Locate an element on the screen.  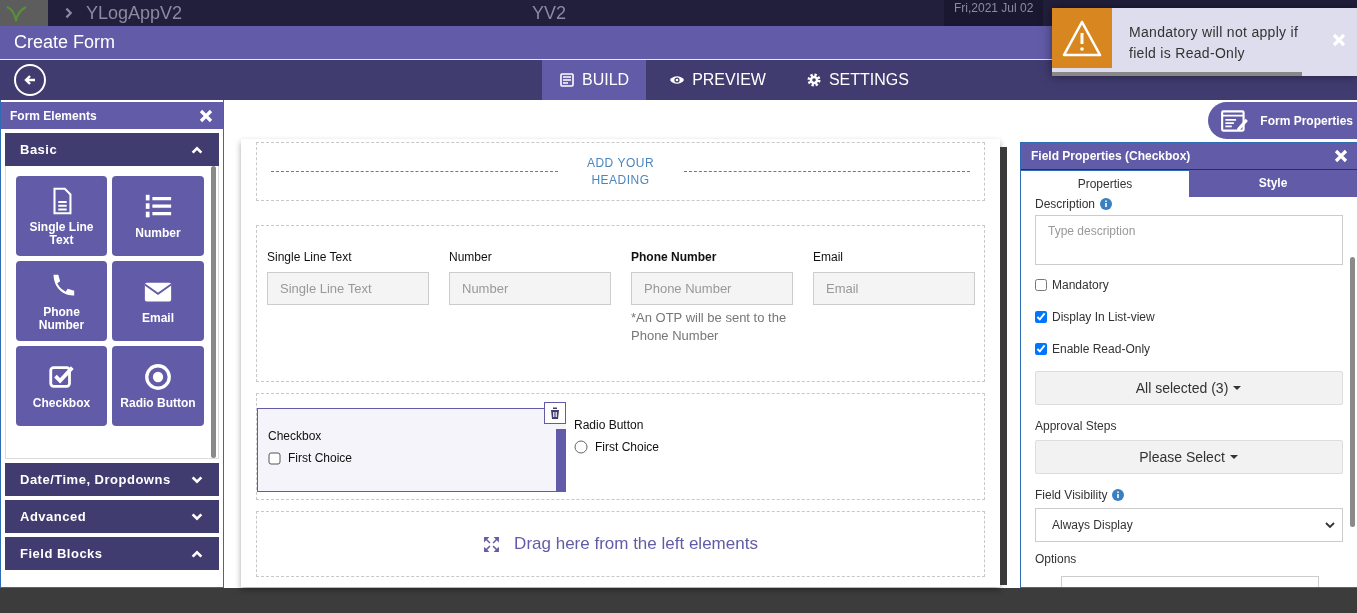
element-tile: Number is located at coordinates (158, 216).